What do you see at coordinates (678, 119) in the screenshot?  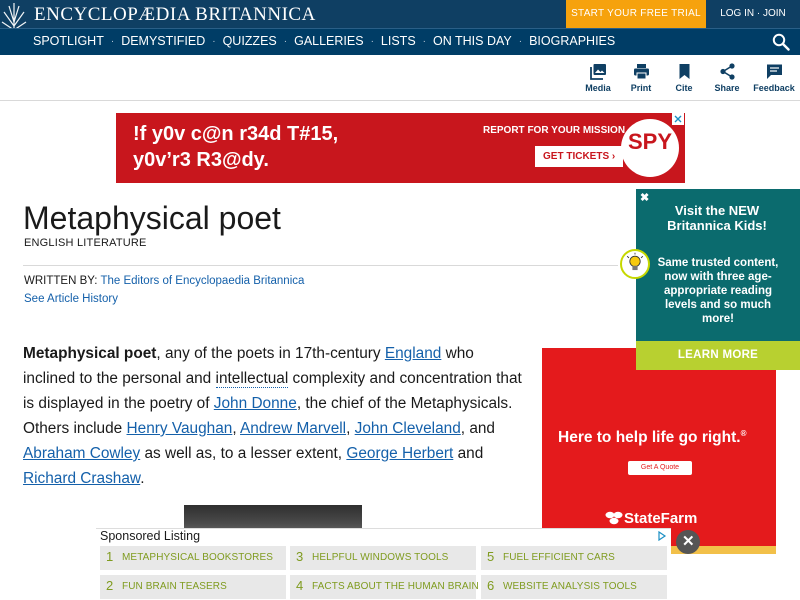 I see `adchoices-close-icon` at bounding box center [678, 119].